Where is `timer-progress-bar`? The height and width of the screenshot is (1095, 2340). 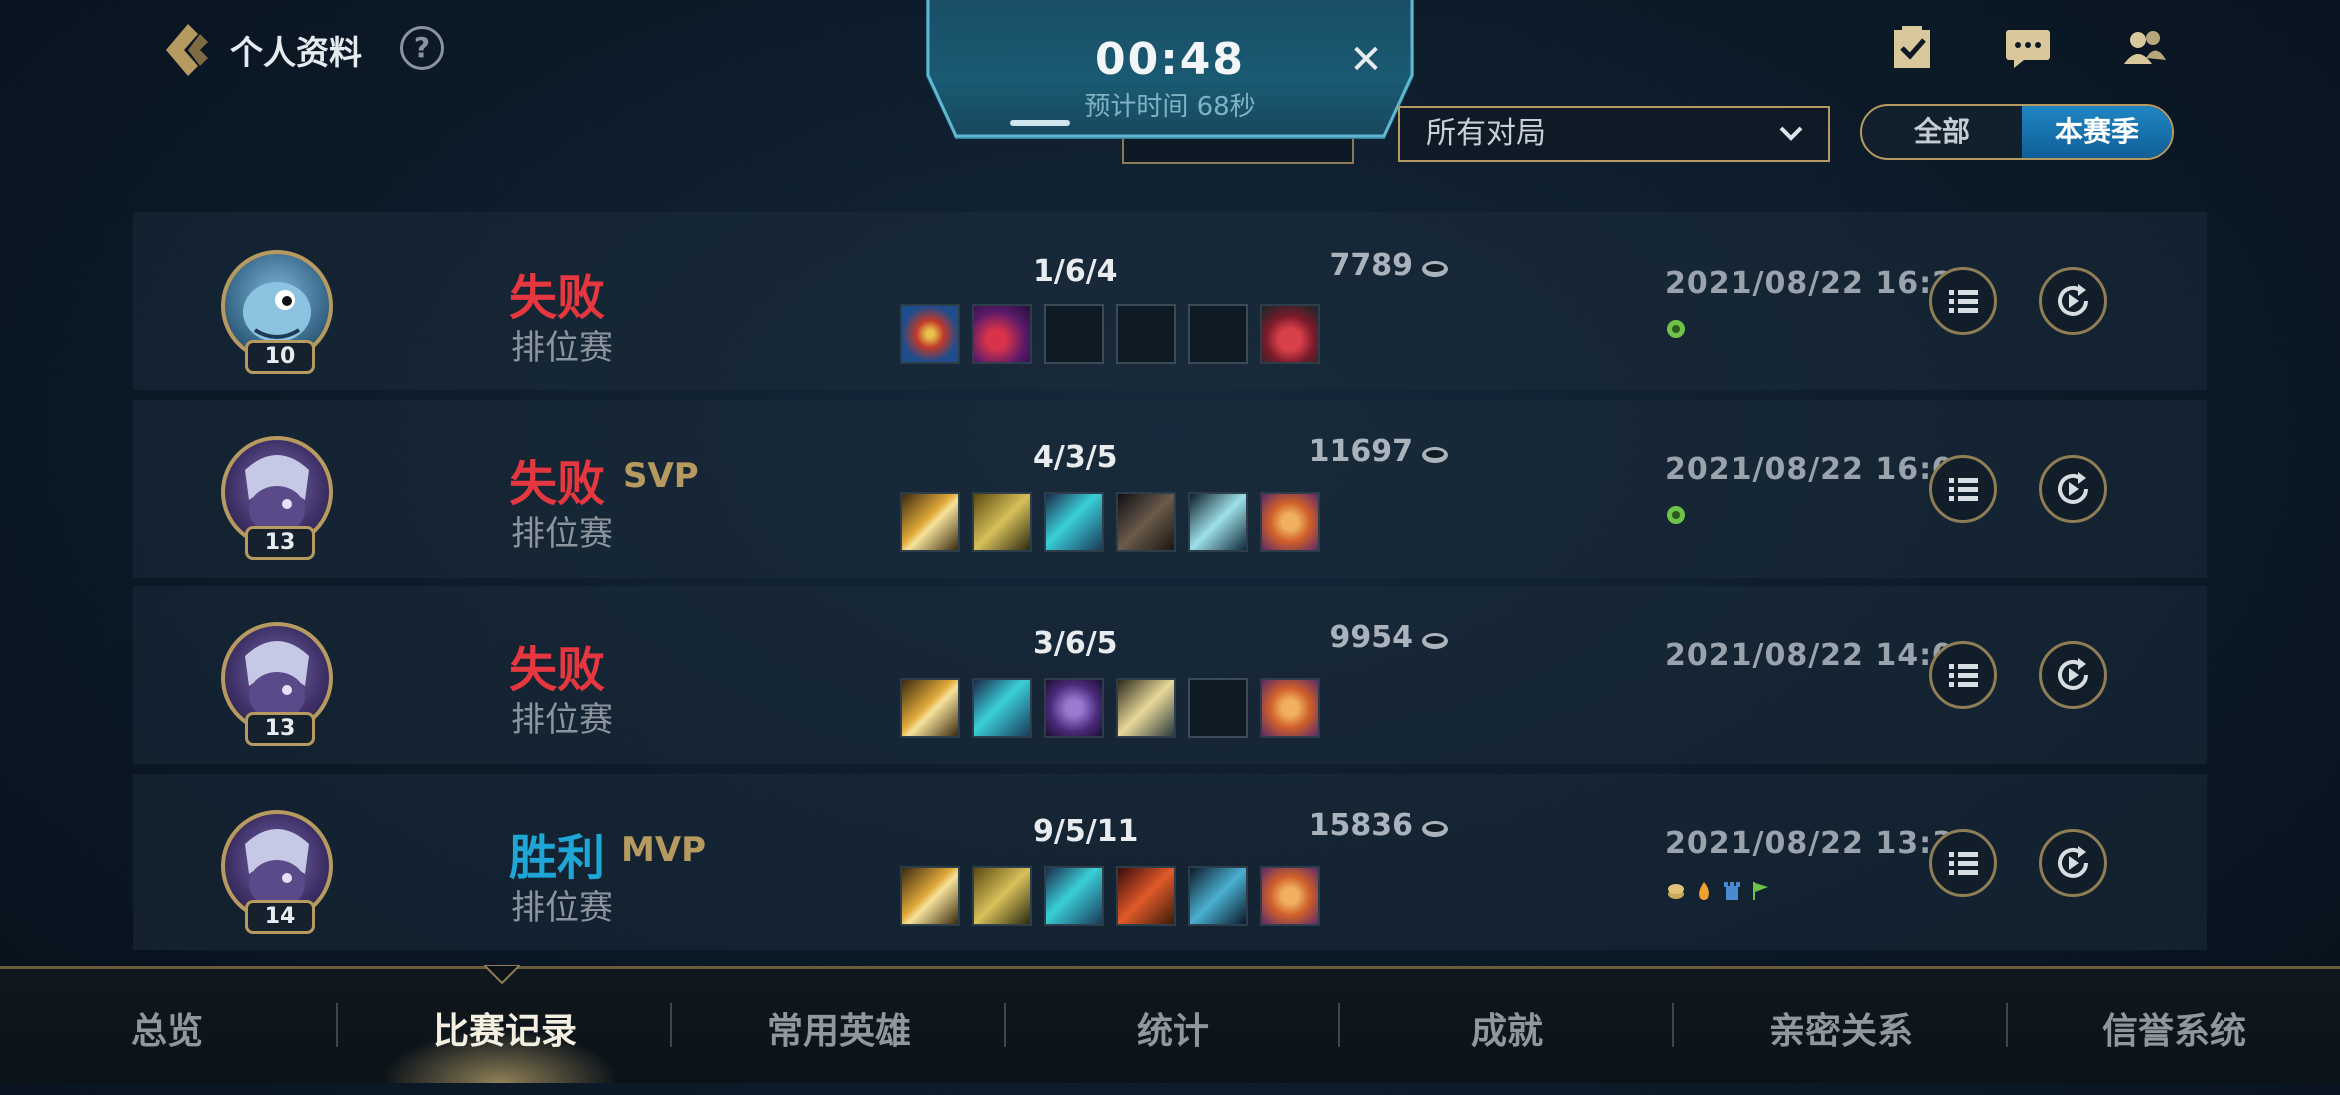 timer-progress-bar is located at coordinates (1040, 123).